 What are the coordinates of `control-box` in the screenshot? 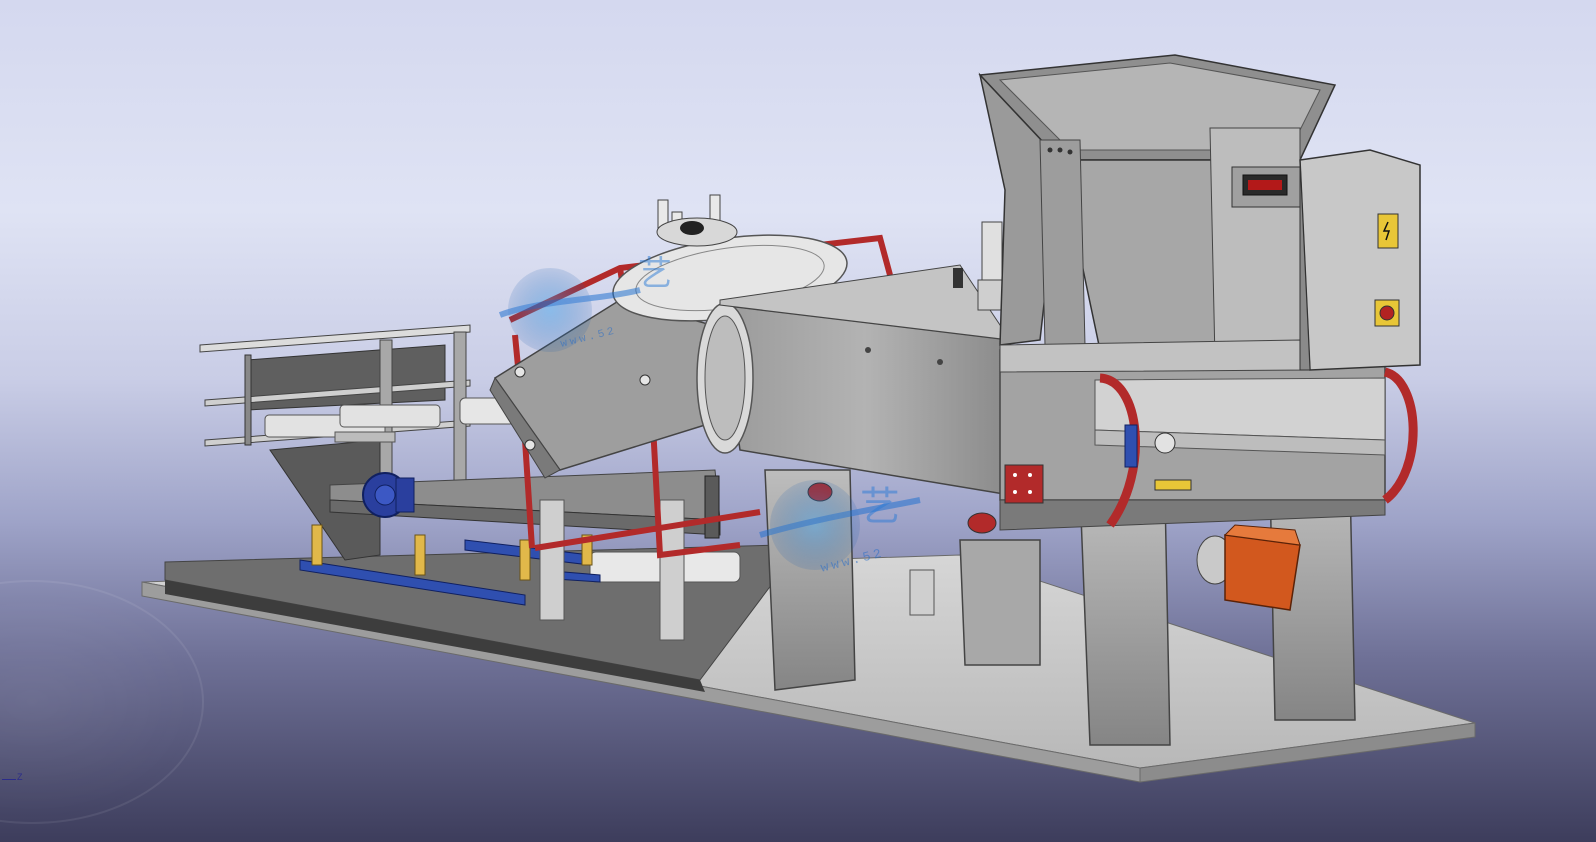 It's located at (1360, 260).